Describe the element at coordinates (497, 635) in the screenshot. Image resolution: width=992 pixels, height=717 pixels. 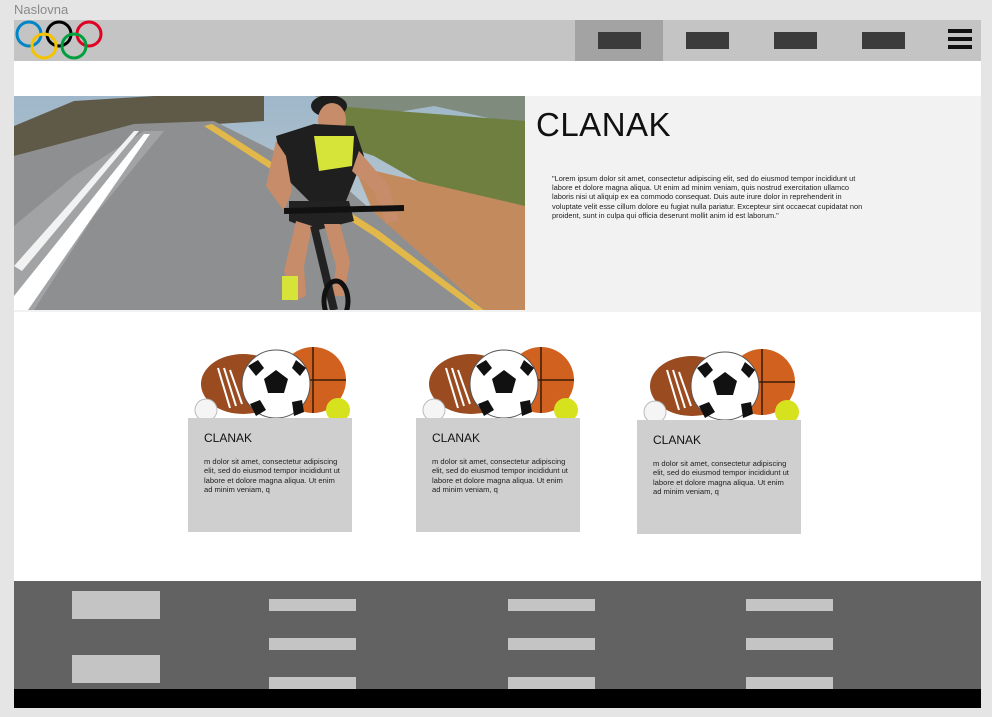
I see `footer` at that location.